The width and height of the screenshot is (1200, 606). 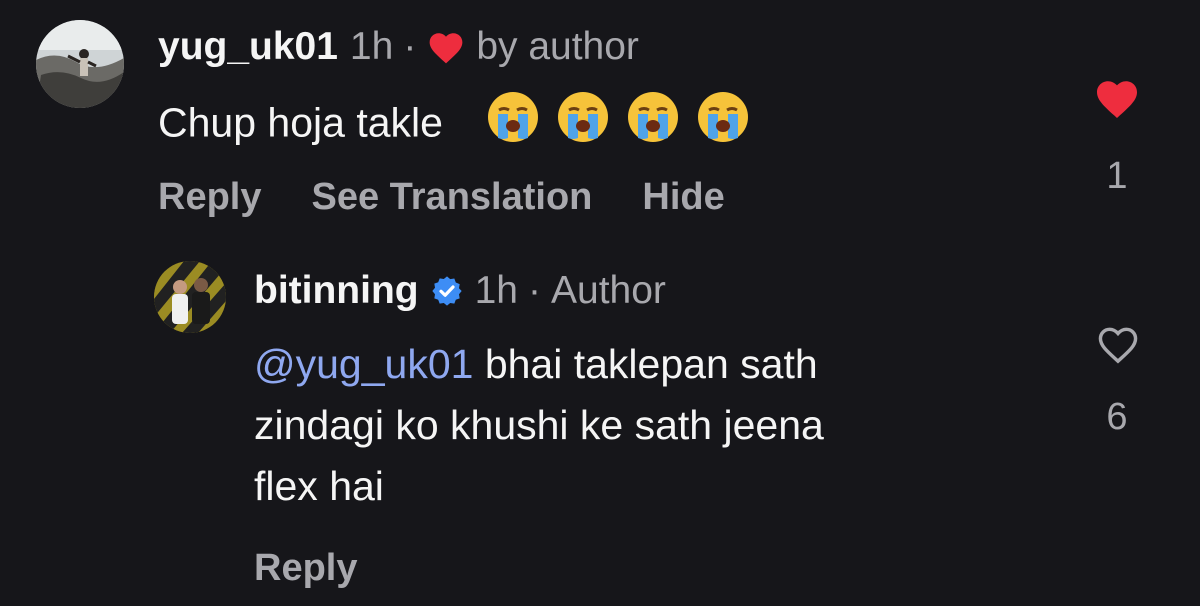 What do you see at coordinates (683, 197) in the screenshot?
I see `hide-button: Hide` at bounding box center [683, 197].